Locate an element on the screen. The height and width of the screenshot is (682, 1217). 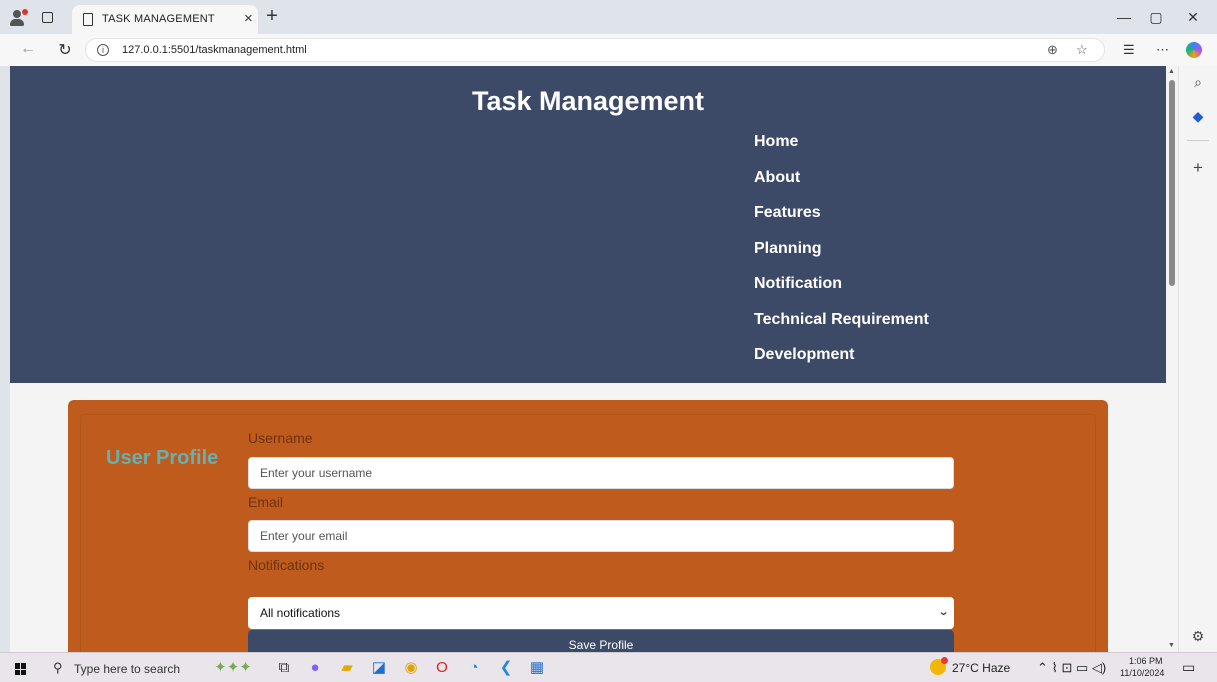
file-explorer-icon: ▰ is located at coordinates (347, 668).